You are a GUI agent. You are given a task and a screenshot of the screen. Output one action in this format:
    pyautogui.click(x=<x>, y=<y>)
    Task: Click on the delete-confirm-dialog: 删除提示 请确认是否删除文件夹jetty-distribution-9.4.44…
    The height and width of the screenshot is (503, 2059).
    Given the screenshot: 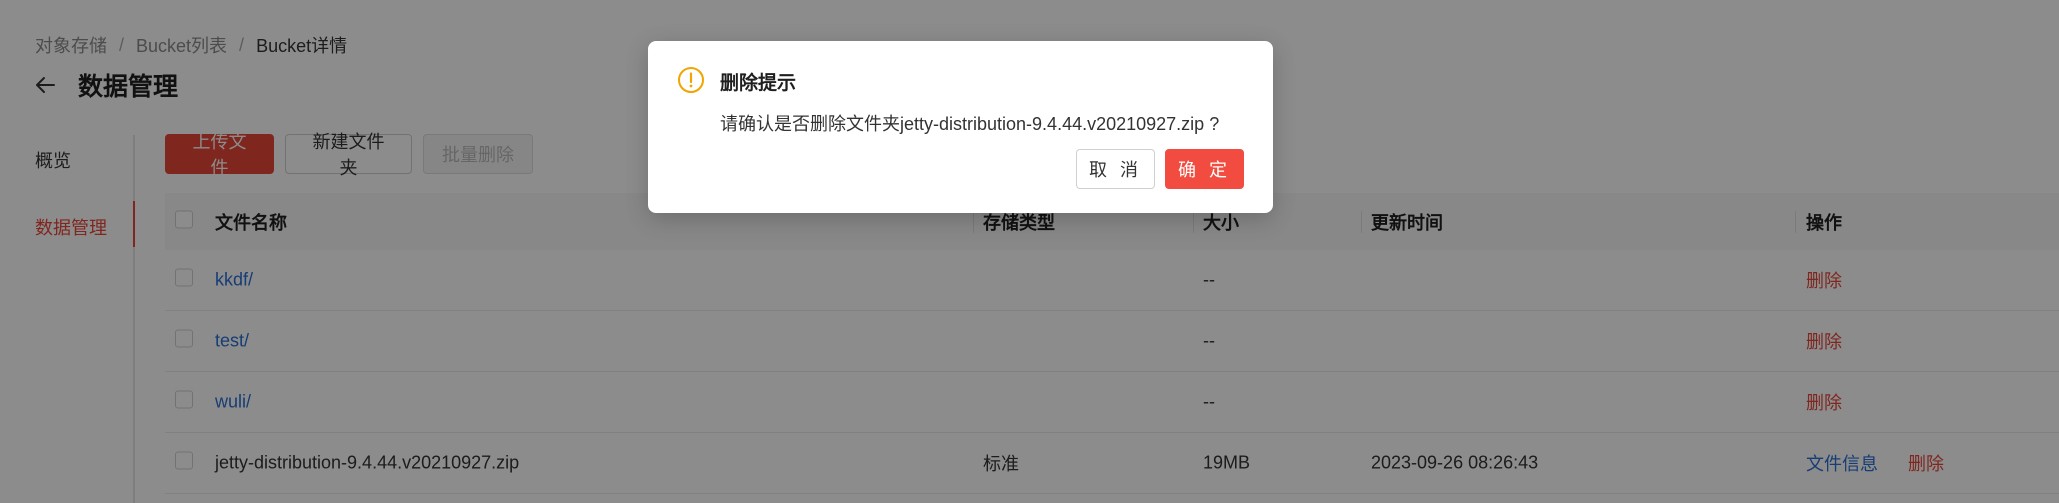 What is the action you would take?
    pyautogui.click(x=960, y=127)
    